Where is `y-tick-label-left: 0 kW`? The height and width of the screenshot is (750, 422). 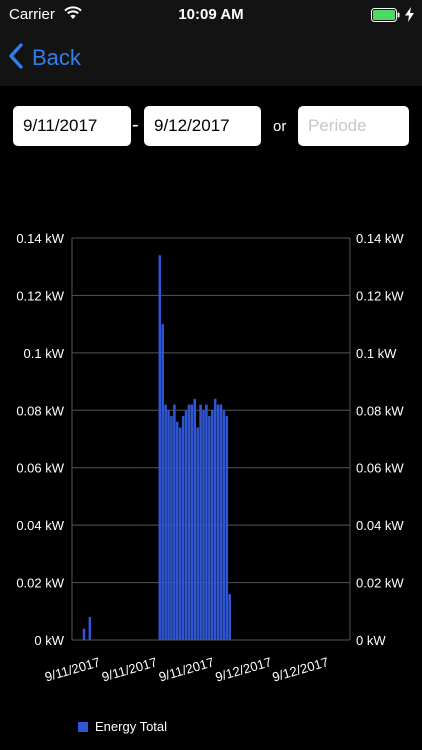 y-tick-label-left: 0 kW is located at coordinates (49, 640).